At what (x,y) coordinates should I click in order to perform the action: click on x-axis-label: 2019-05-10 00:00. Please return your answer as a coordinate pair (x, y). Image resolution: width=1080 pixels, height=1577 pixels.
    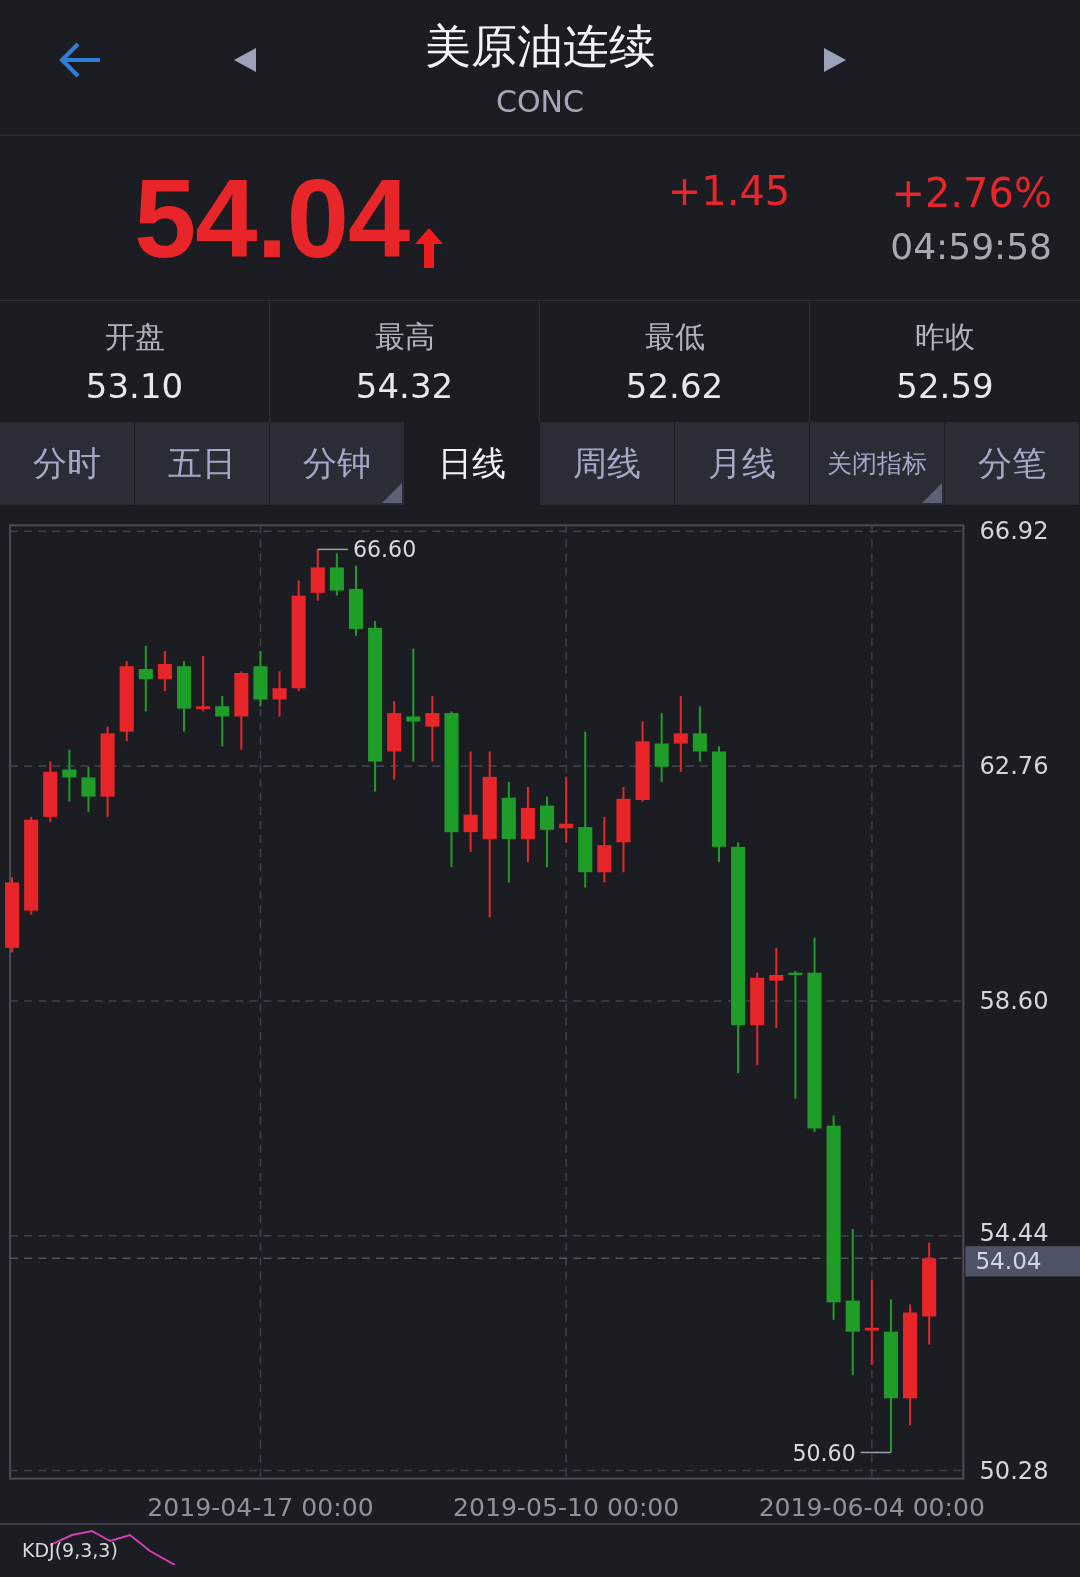
    Looking at the image, I should click on (566, 1507).